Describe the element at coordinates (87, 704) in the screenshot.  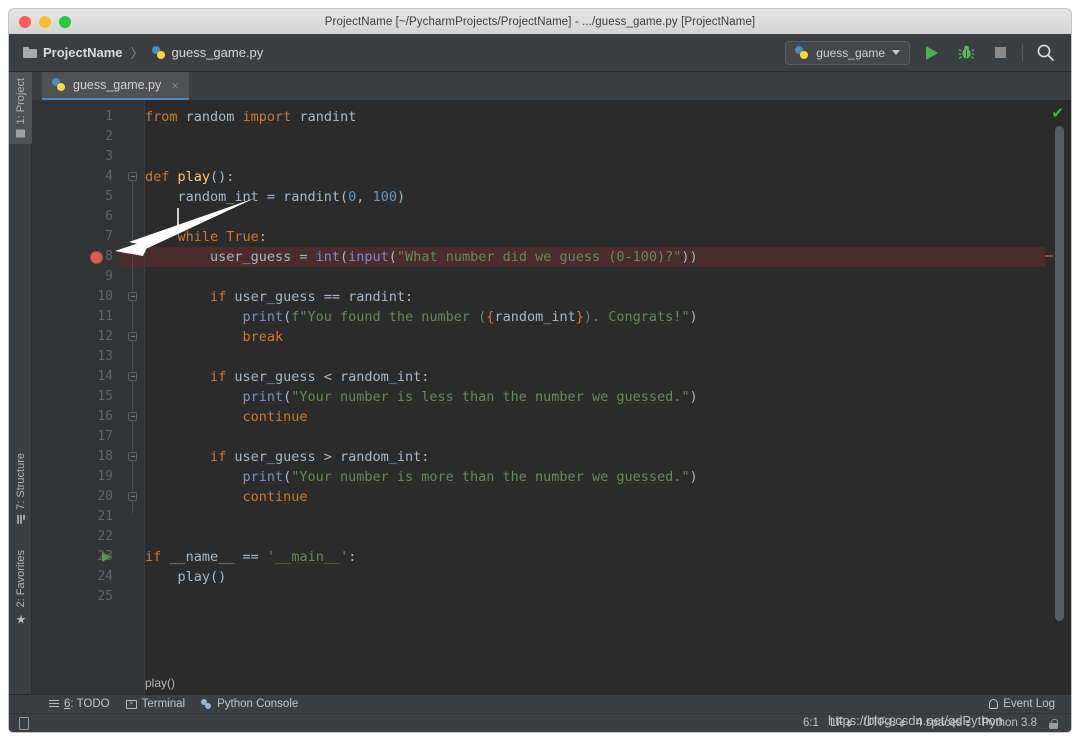
I see `bottom-item-label-todo: 6: TODO` at that location.